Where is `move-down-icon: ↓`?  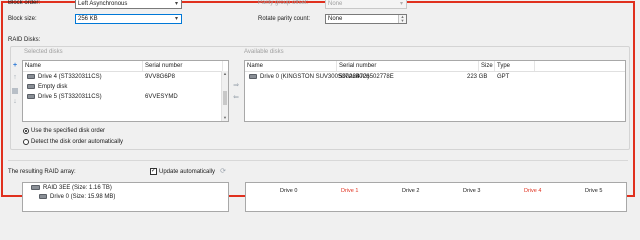
move-down-icon: ↓ is located at coordinates (15, 102).